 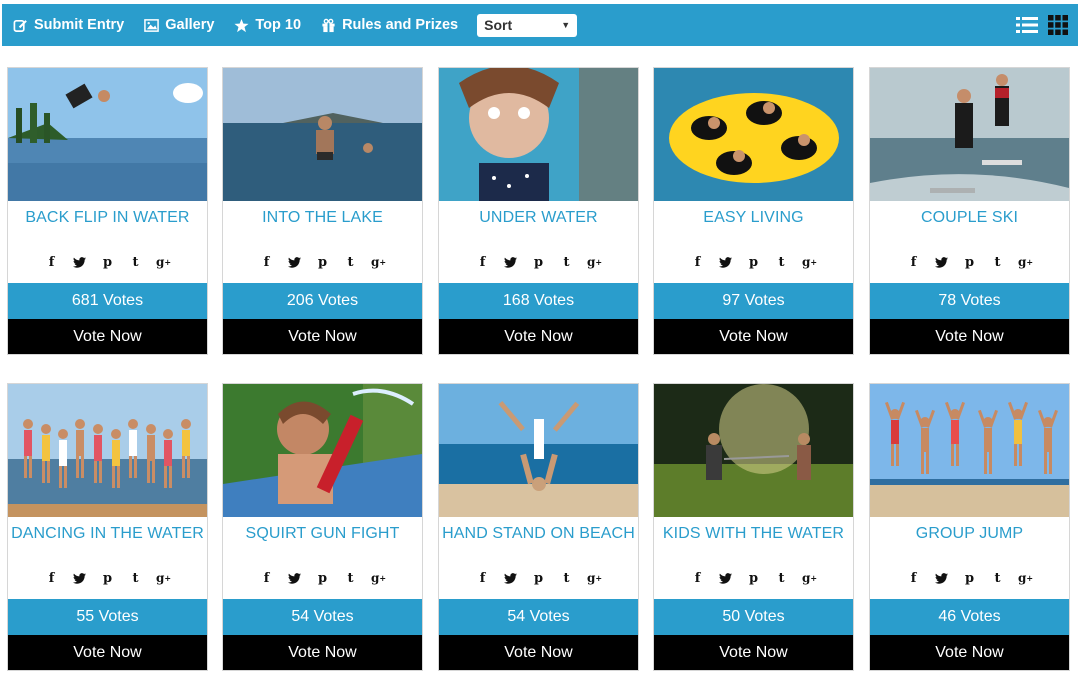 I want to click on entry-title: UNDER WATER, so click(x=538, y=218).